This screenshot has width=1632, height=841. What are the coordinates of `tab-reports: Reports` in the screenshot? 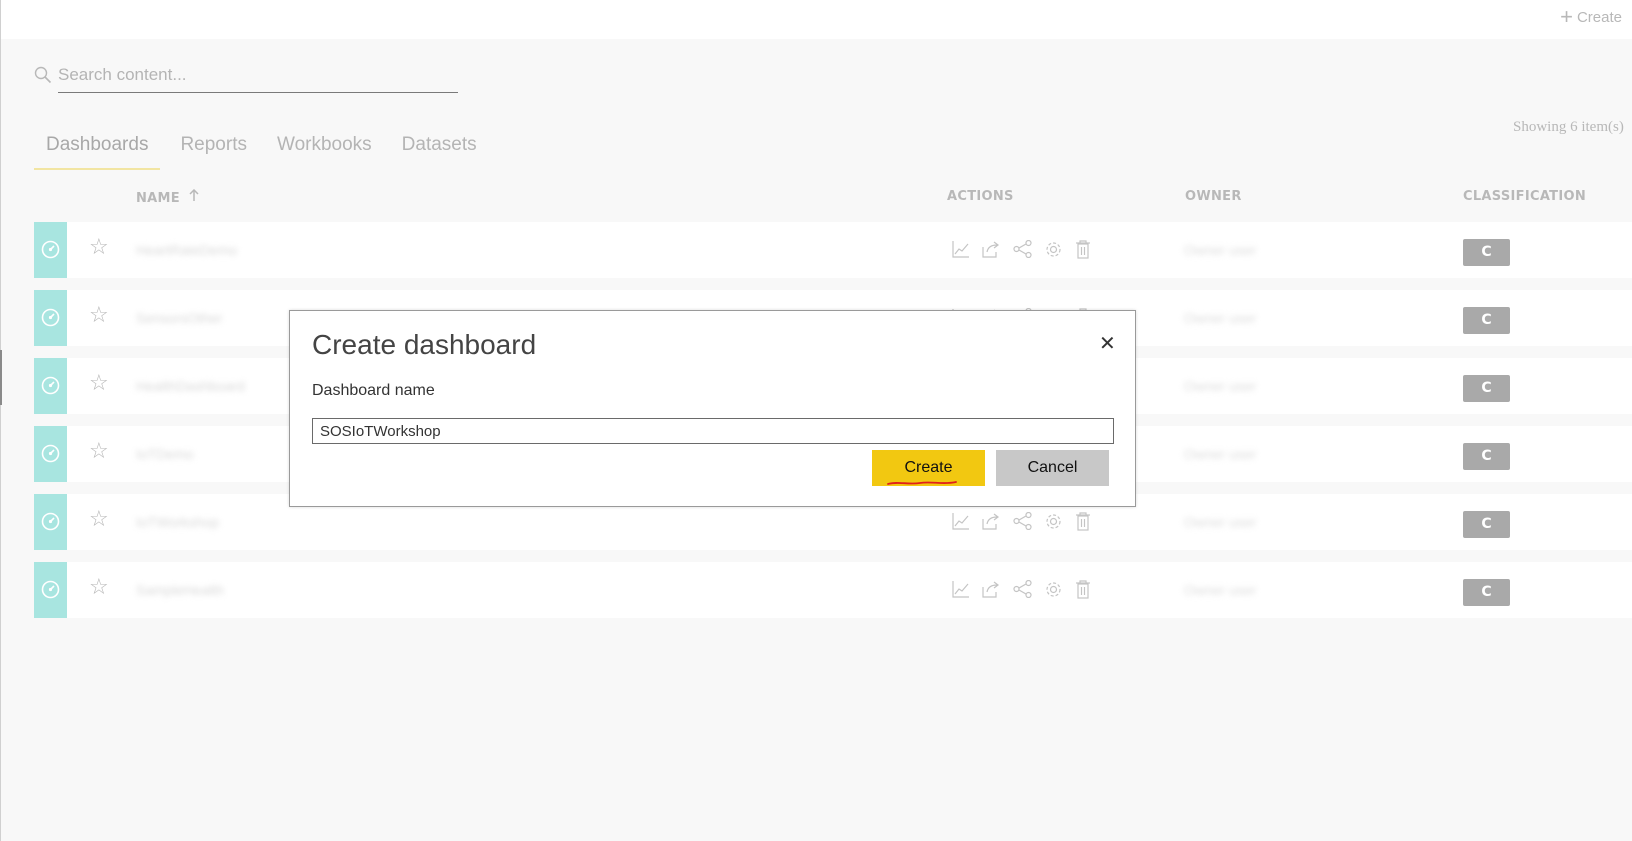 It's located at (212, 147).